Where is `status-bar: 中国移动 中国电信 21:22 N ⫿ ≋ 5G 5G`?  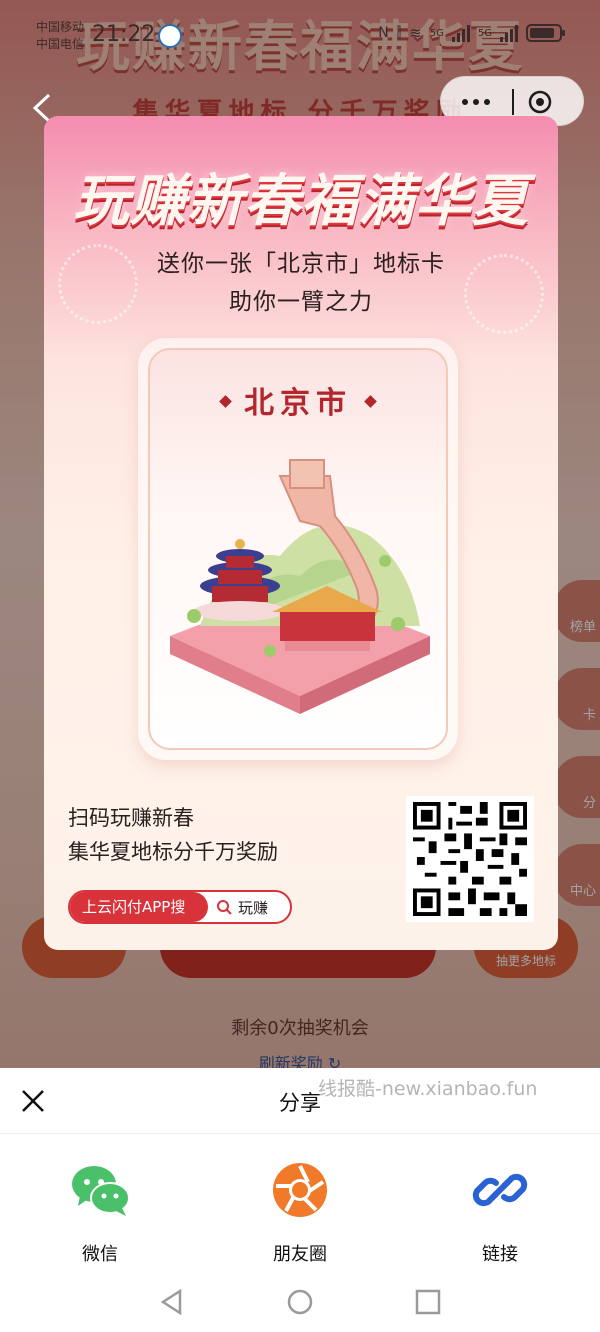
status-bar: 中国移动 中国电信 21:22 N ⫿ ≋ 5G 5G is located at coordinates (300, 36).